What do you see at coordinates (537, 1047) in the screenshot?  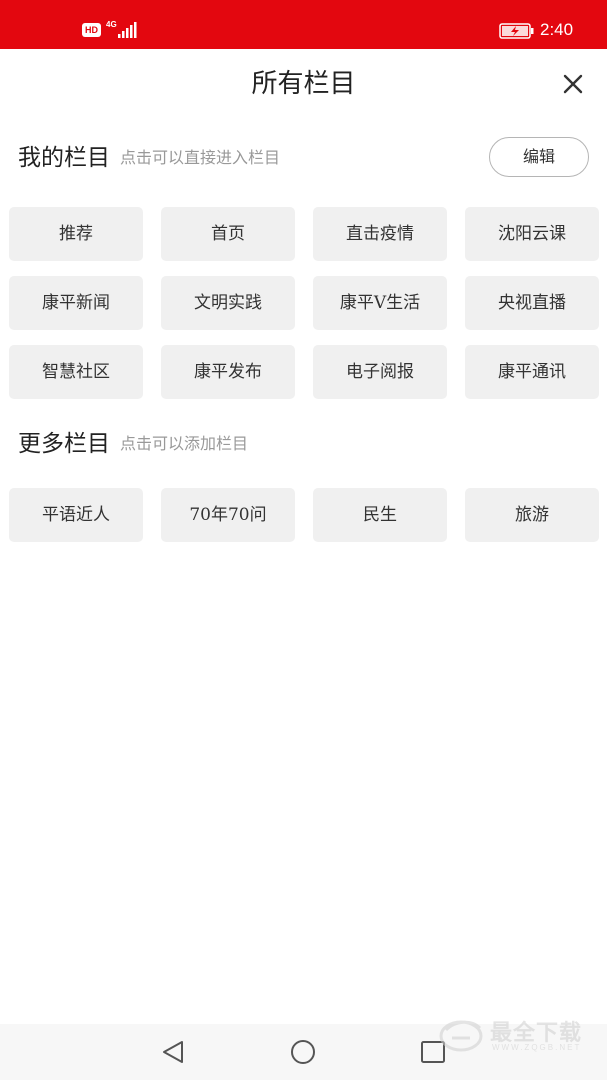 I see `watermark-subtext: WWW.ZQGB.NET` at bounding box center [537, 1047].